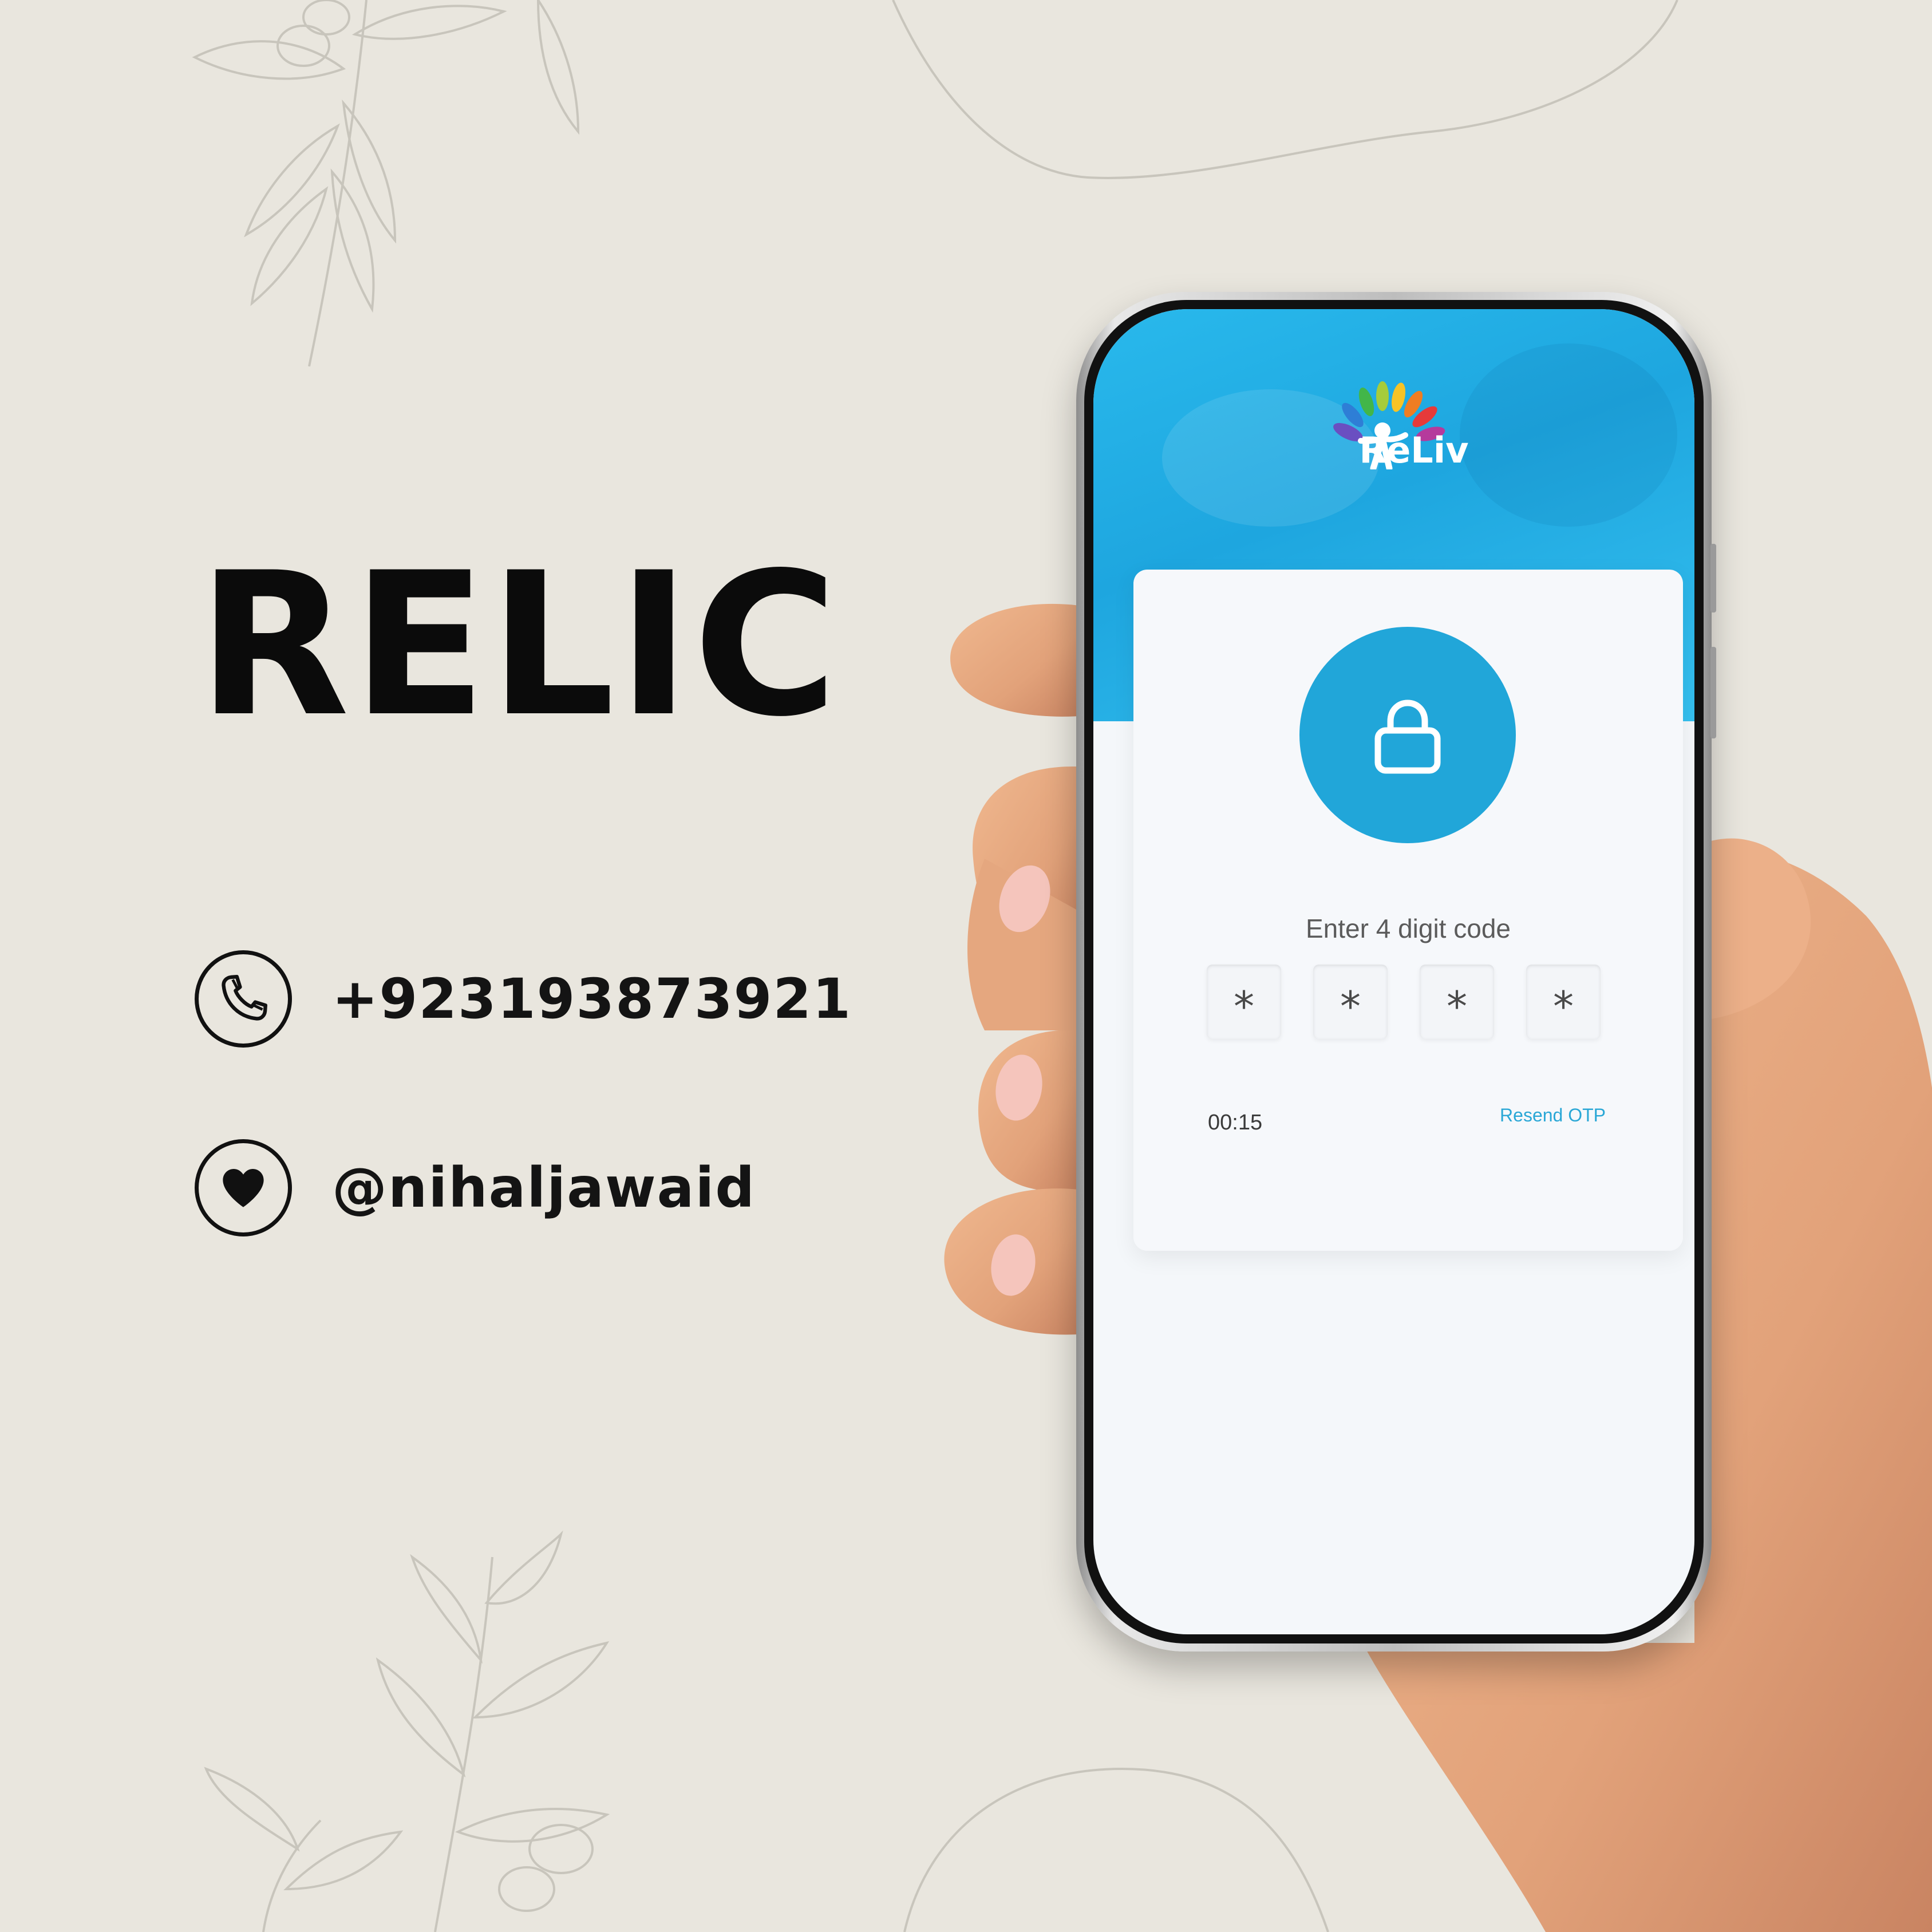  What do you see at coordinates (1235, 1123) in the screenshot?
I see `otp-timer: 00:15` at bounding box center [1235, 1123].